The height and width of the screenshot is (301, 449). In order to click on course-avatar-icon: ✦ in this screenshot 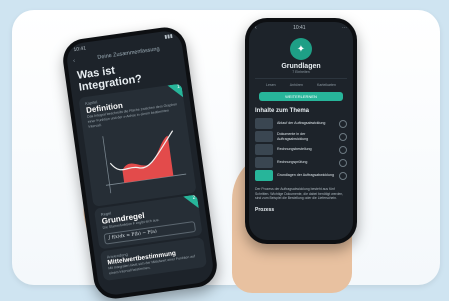, I will do `click(301, 49)`.